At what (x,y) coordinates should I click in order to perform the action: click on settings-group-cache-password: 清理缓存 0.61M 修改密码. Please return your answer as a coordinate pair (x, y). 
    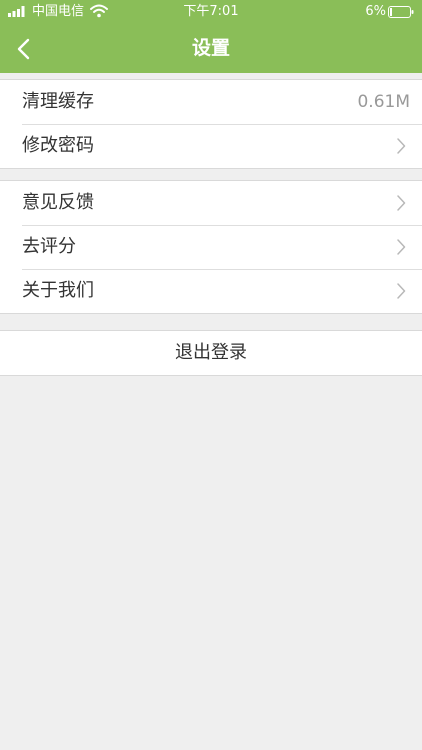
    Looking at the image, I should click on (211, 124).